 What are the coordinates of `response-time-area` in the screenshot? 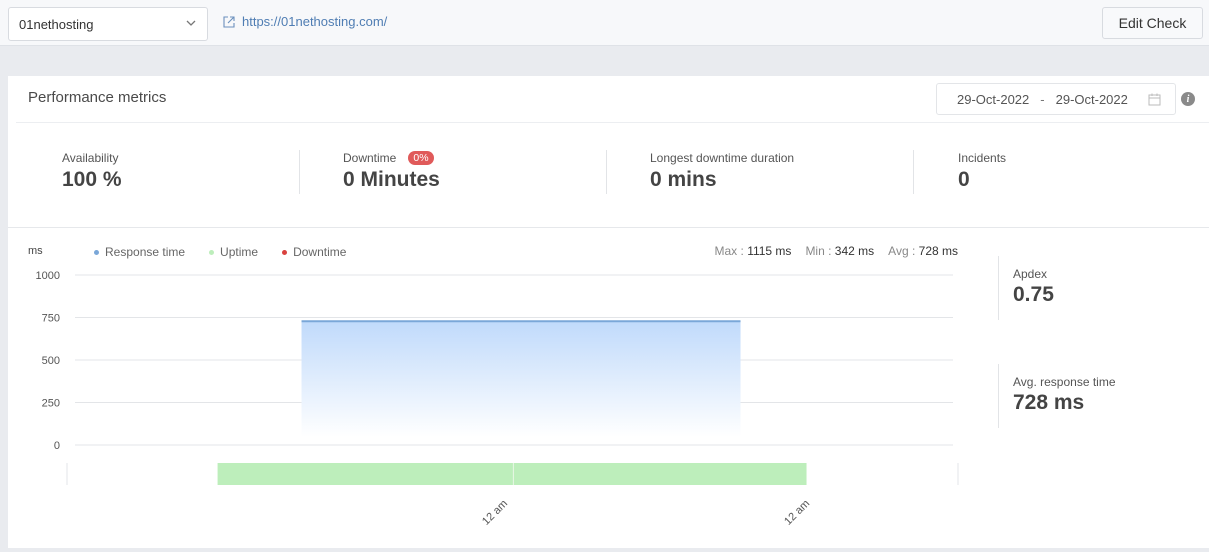 It's located at (521, 379).